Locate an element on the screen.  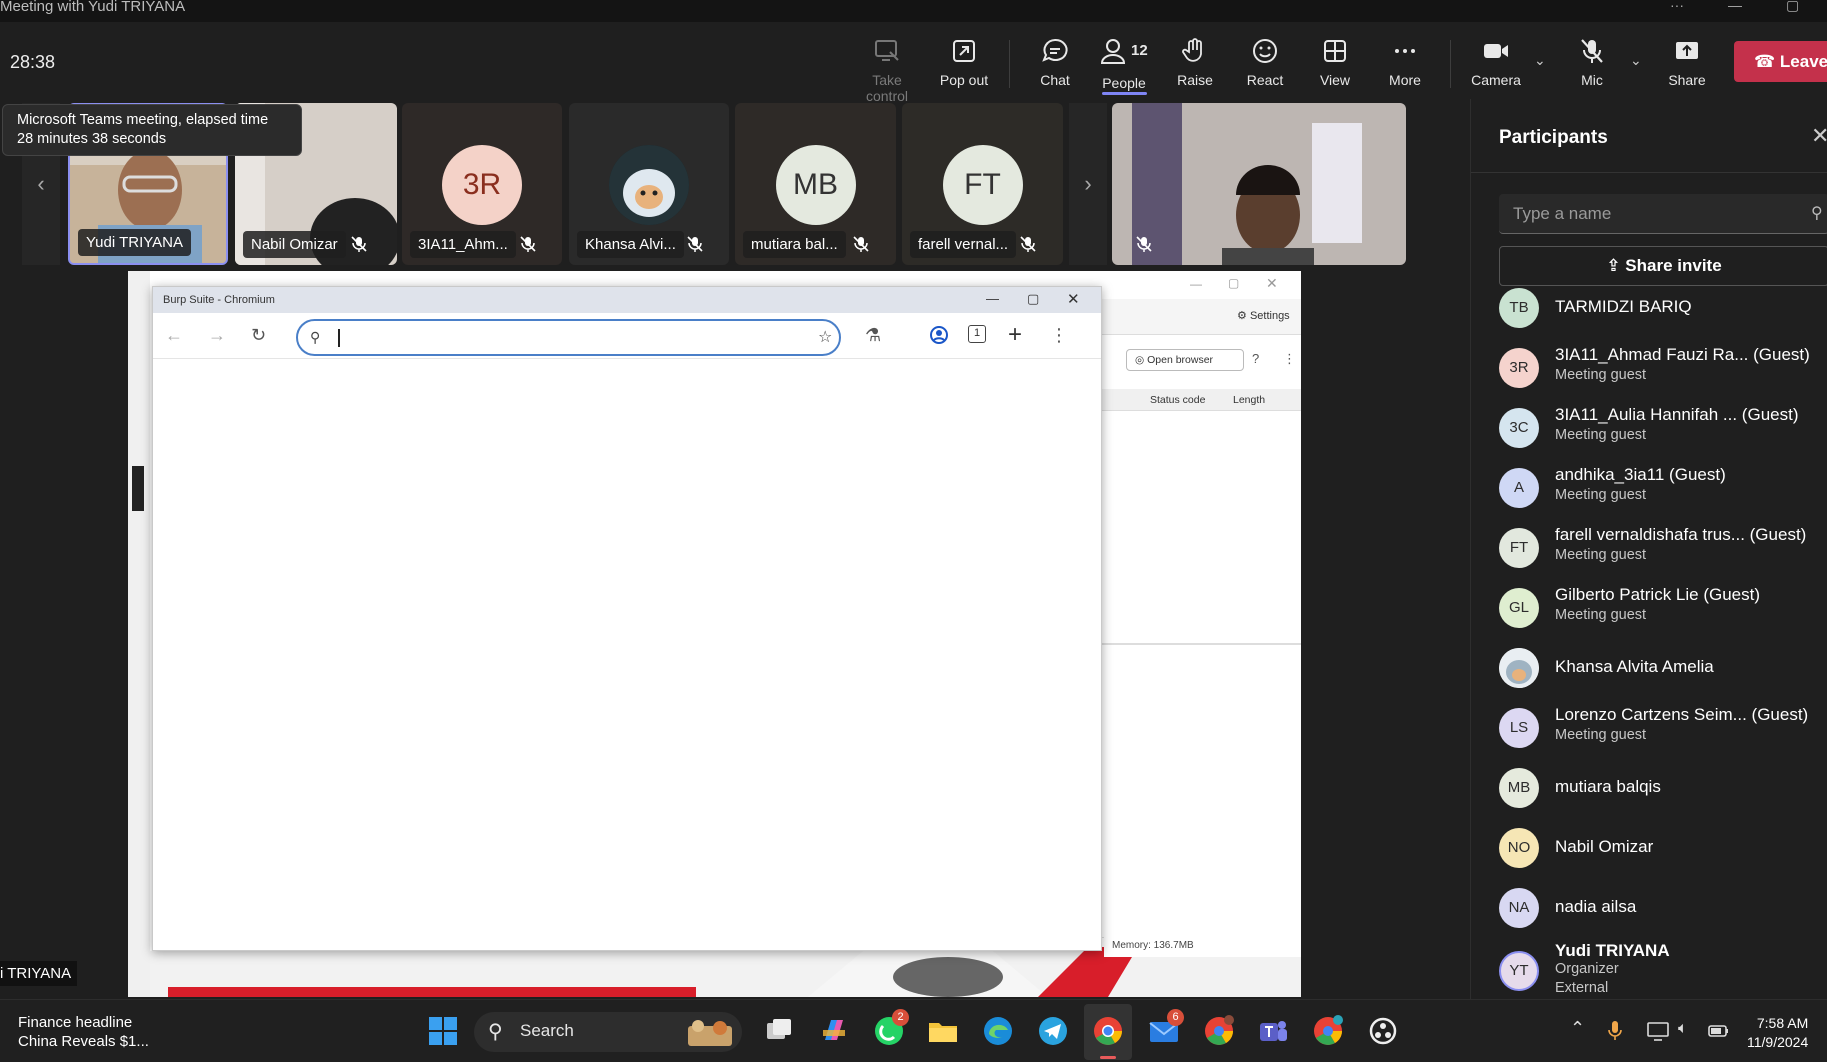
file-explorer-icon is located at coordinates (943, 1031).